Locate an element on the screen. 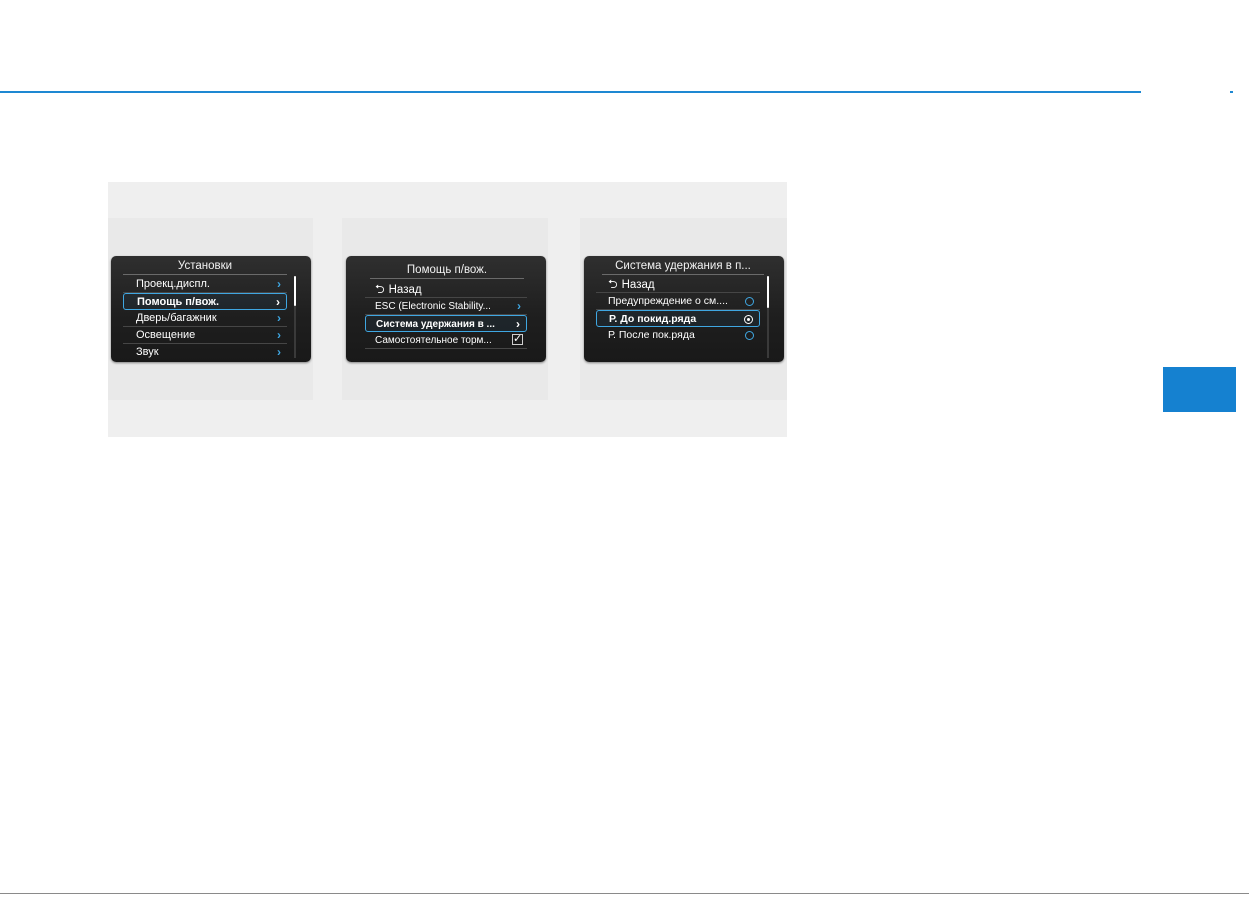 This screenshot has height=897, width=1249. header-rule is located at coordinates (570, 92).